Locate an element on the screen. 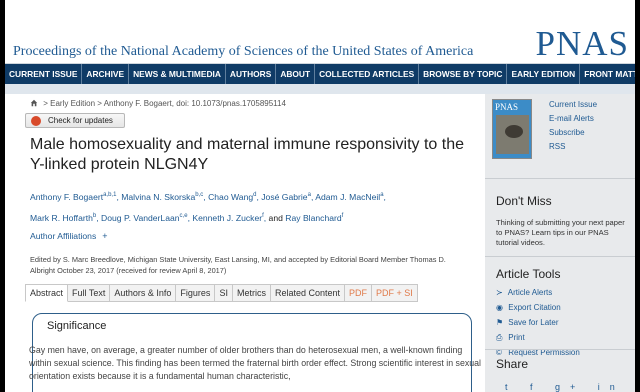 The height and width of the screenshot is (392, 640). tab-figures: Figures is located at coordinates (196, 293).